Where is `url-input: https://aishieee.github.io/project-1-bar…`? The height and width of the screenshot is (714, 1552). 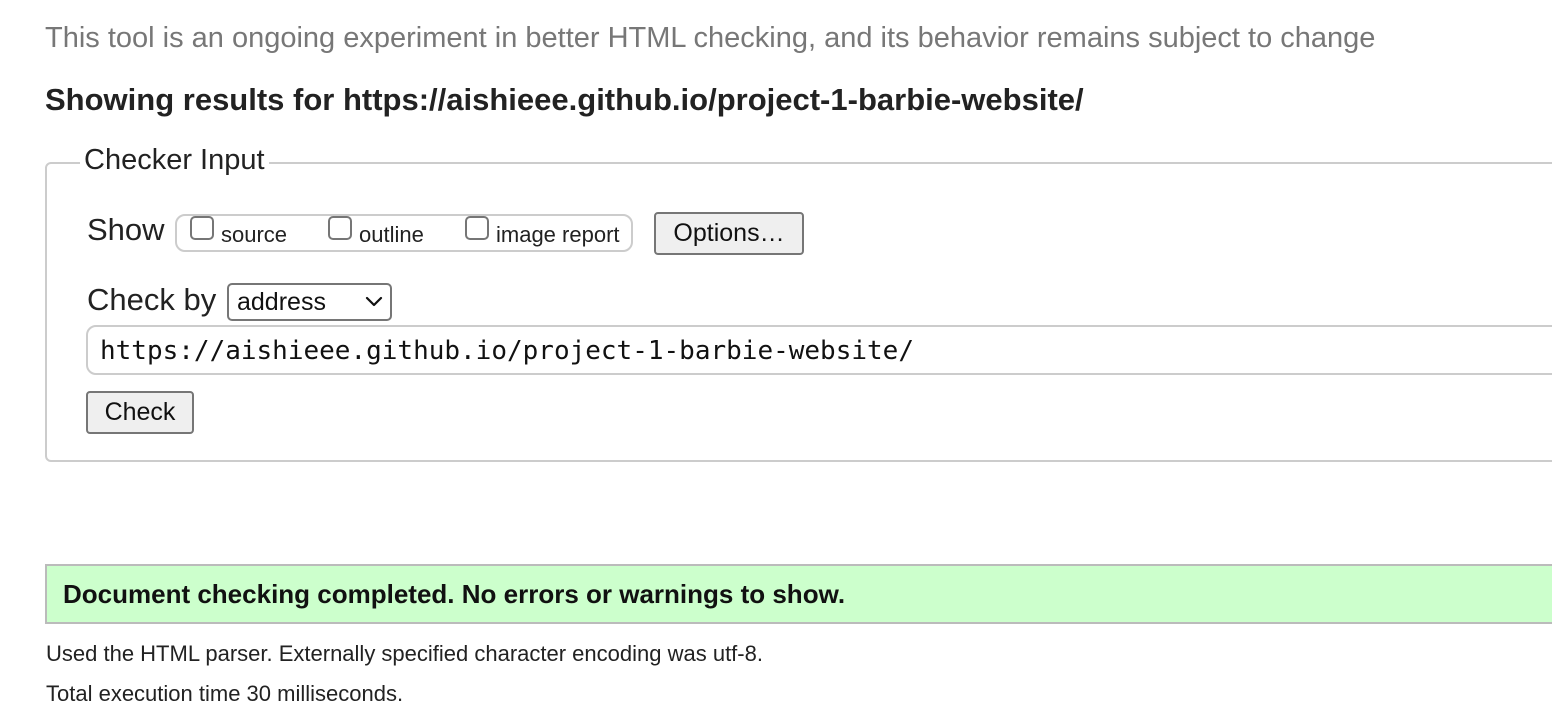 url-input: https://aishieee.github.io/project-1-bar… is located at coordinates (819, 350).